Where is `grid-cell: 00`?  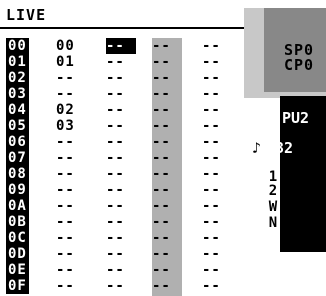 grid-cell: 00 is located at coordinates (71, 46).